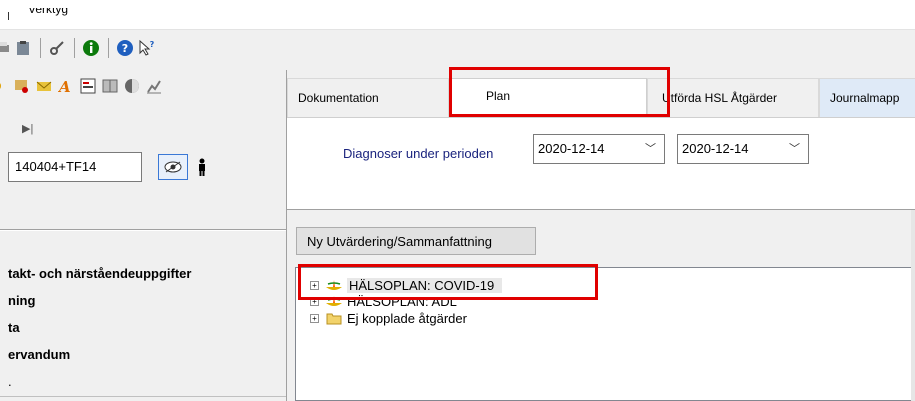 The height and width of the screenshot is (401, 915). I want to click on tree-item-label: HÄLSOPLAN: COVID-19, so click(425, 285).